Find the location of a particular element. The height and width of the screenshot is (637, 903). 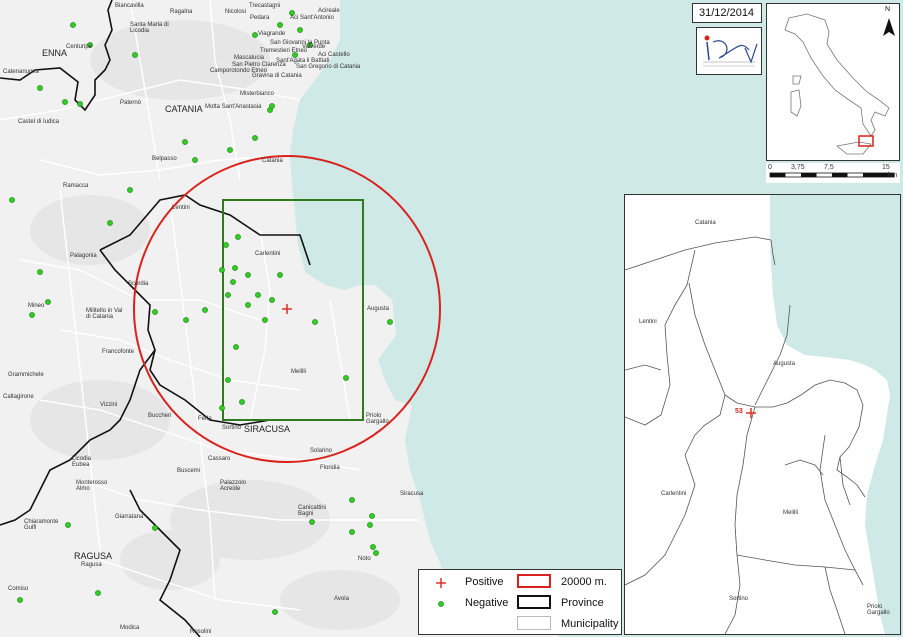

place-label: Aci Sant'Antonio is located at coordinates (312, 18).